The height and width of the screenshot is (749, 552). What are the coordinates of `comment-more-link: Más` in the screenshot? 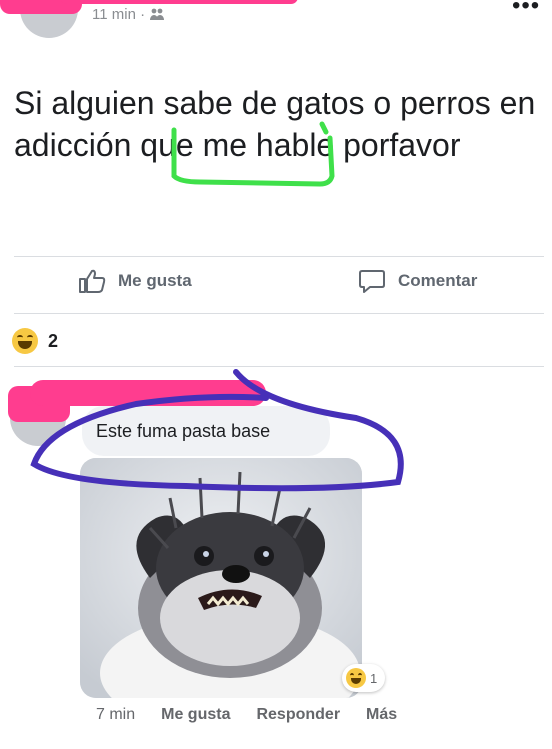 It's located at (381, 715).